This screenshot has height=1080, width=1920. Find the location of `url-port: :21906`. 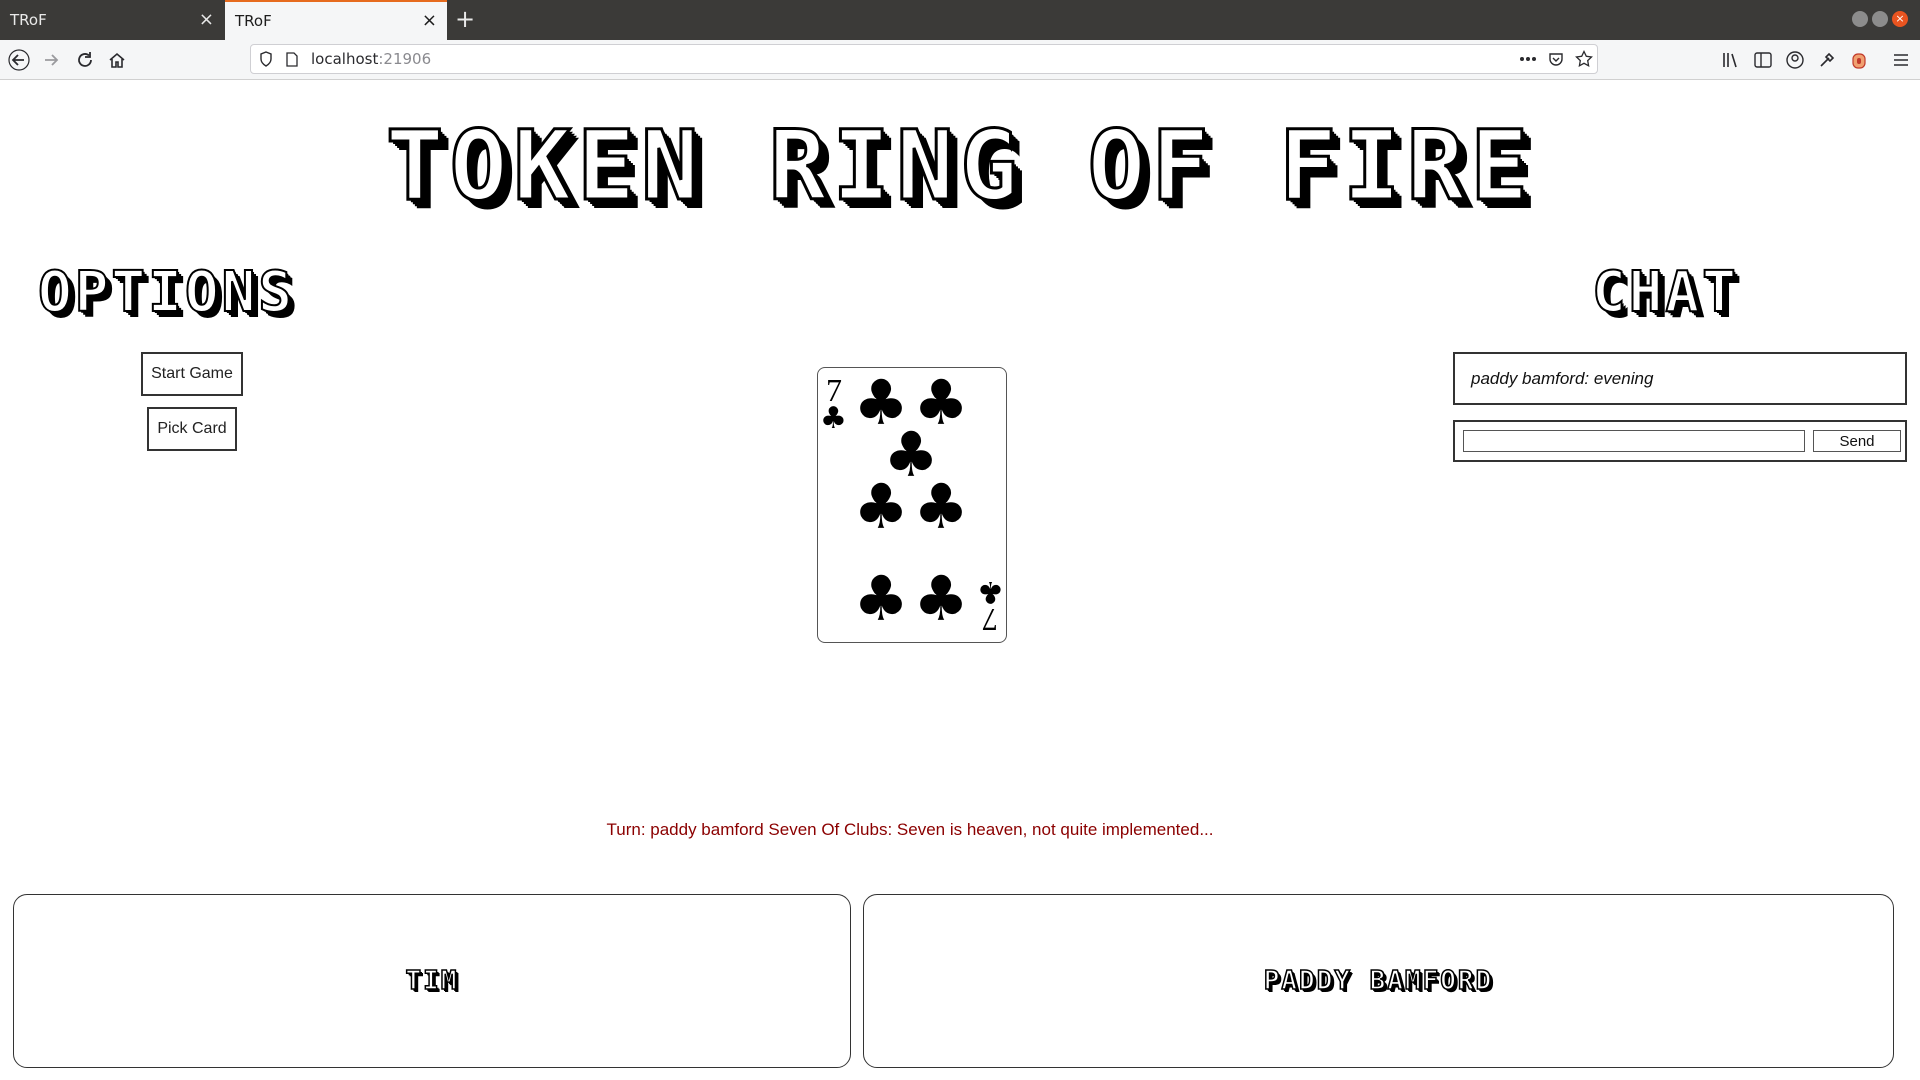

url-port: :21906 is located at coordinates (405, 59).